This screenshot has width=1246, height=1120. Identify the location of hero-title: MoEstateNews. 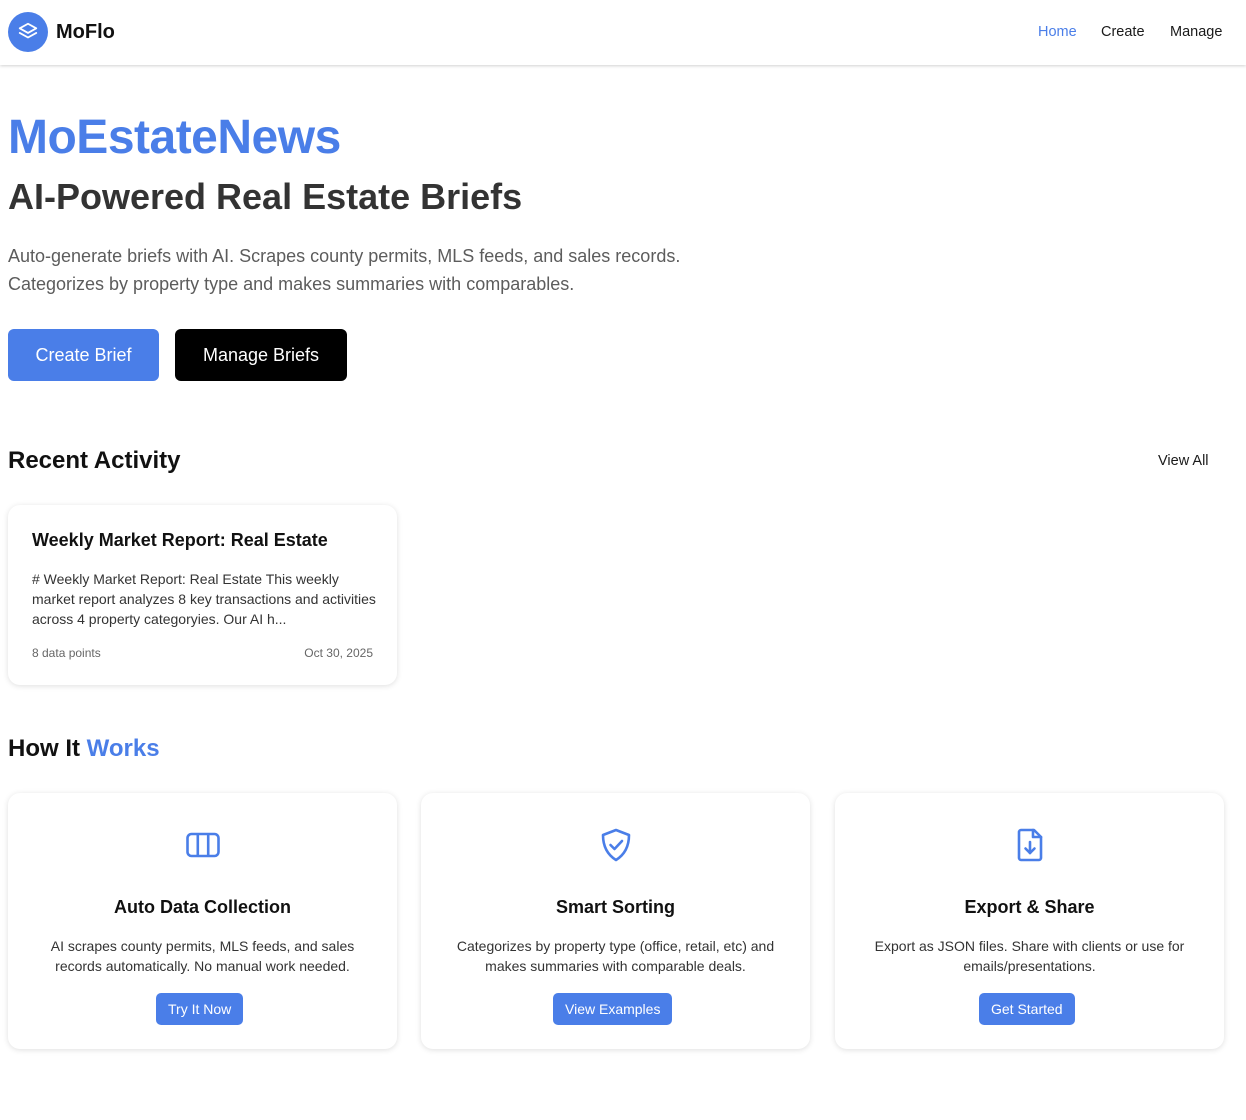
(174, 137).